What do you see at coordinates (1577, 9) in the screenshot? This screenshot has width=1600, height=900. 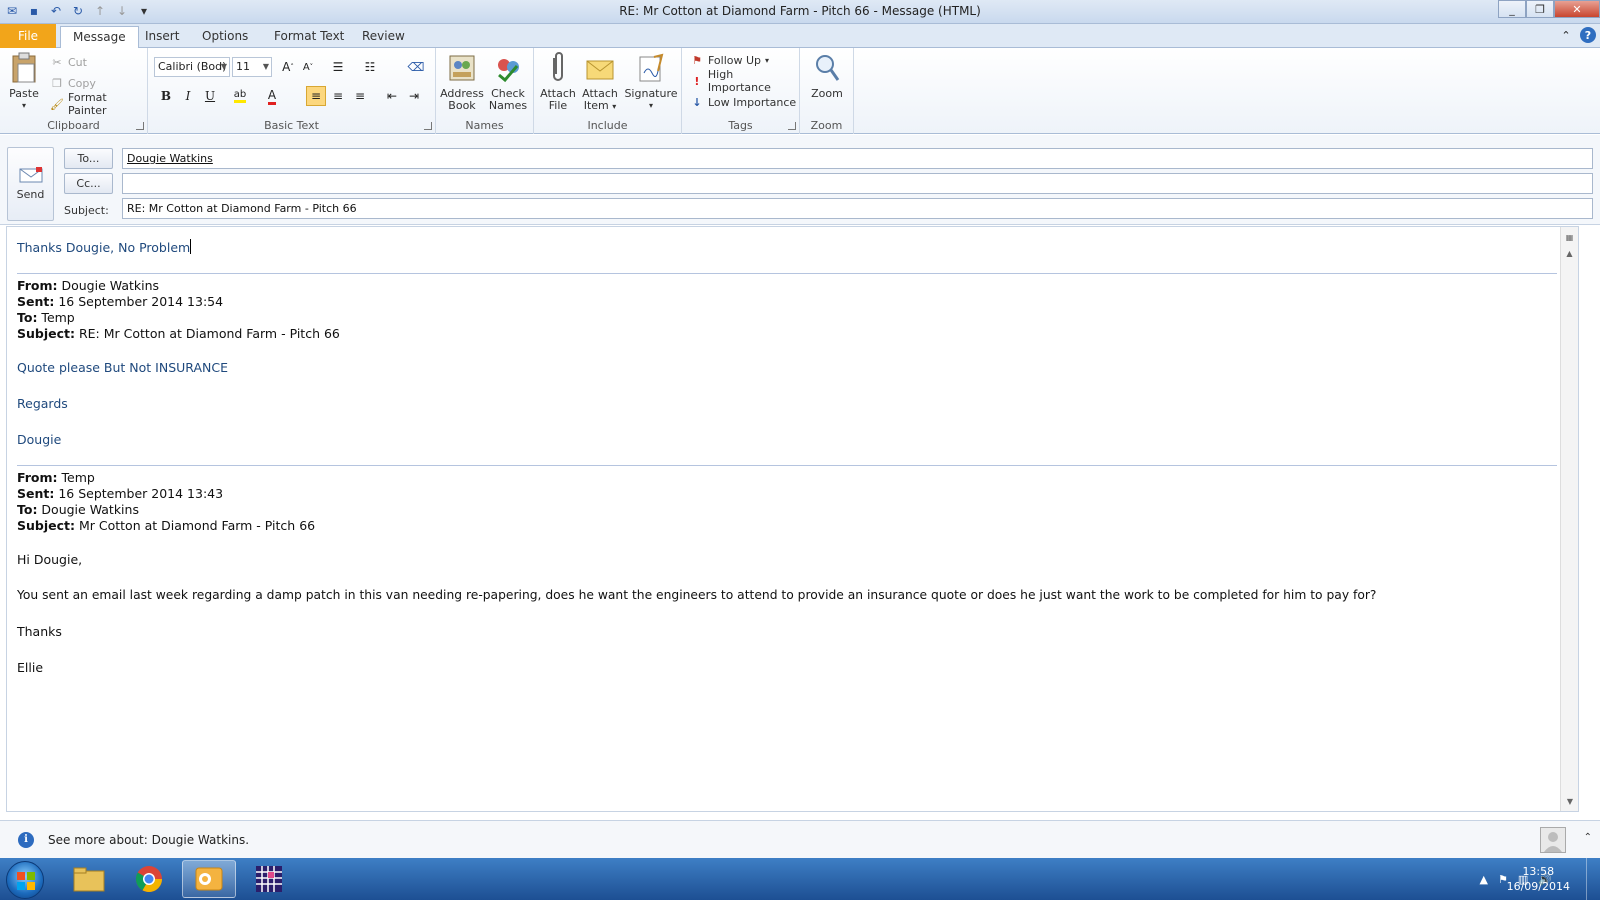 I see `close-button: ✕` at bounding box center [1577, 9].